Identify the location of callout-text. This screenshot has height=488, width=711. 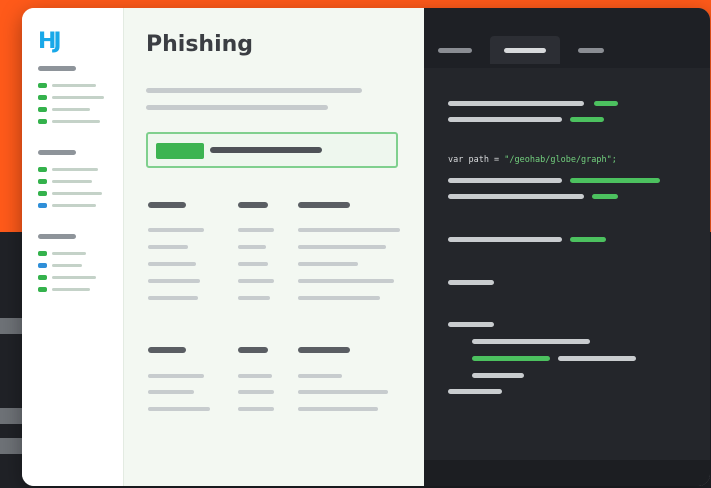
(266, 150).